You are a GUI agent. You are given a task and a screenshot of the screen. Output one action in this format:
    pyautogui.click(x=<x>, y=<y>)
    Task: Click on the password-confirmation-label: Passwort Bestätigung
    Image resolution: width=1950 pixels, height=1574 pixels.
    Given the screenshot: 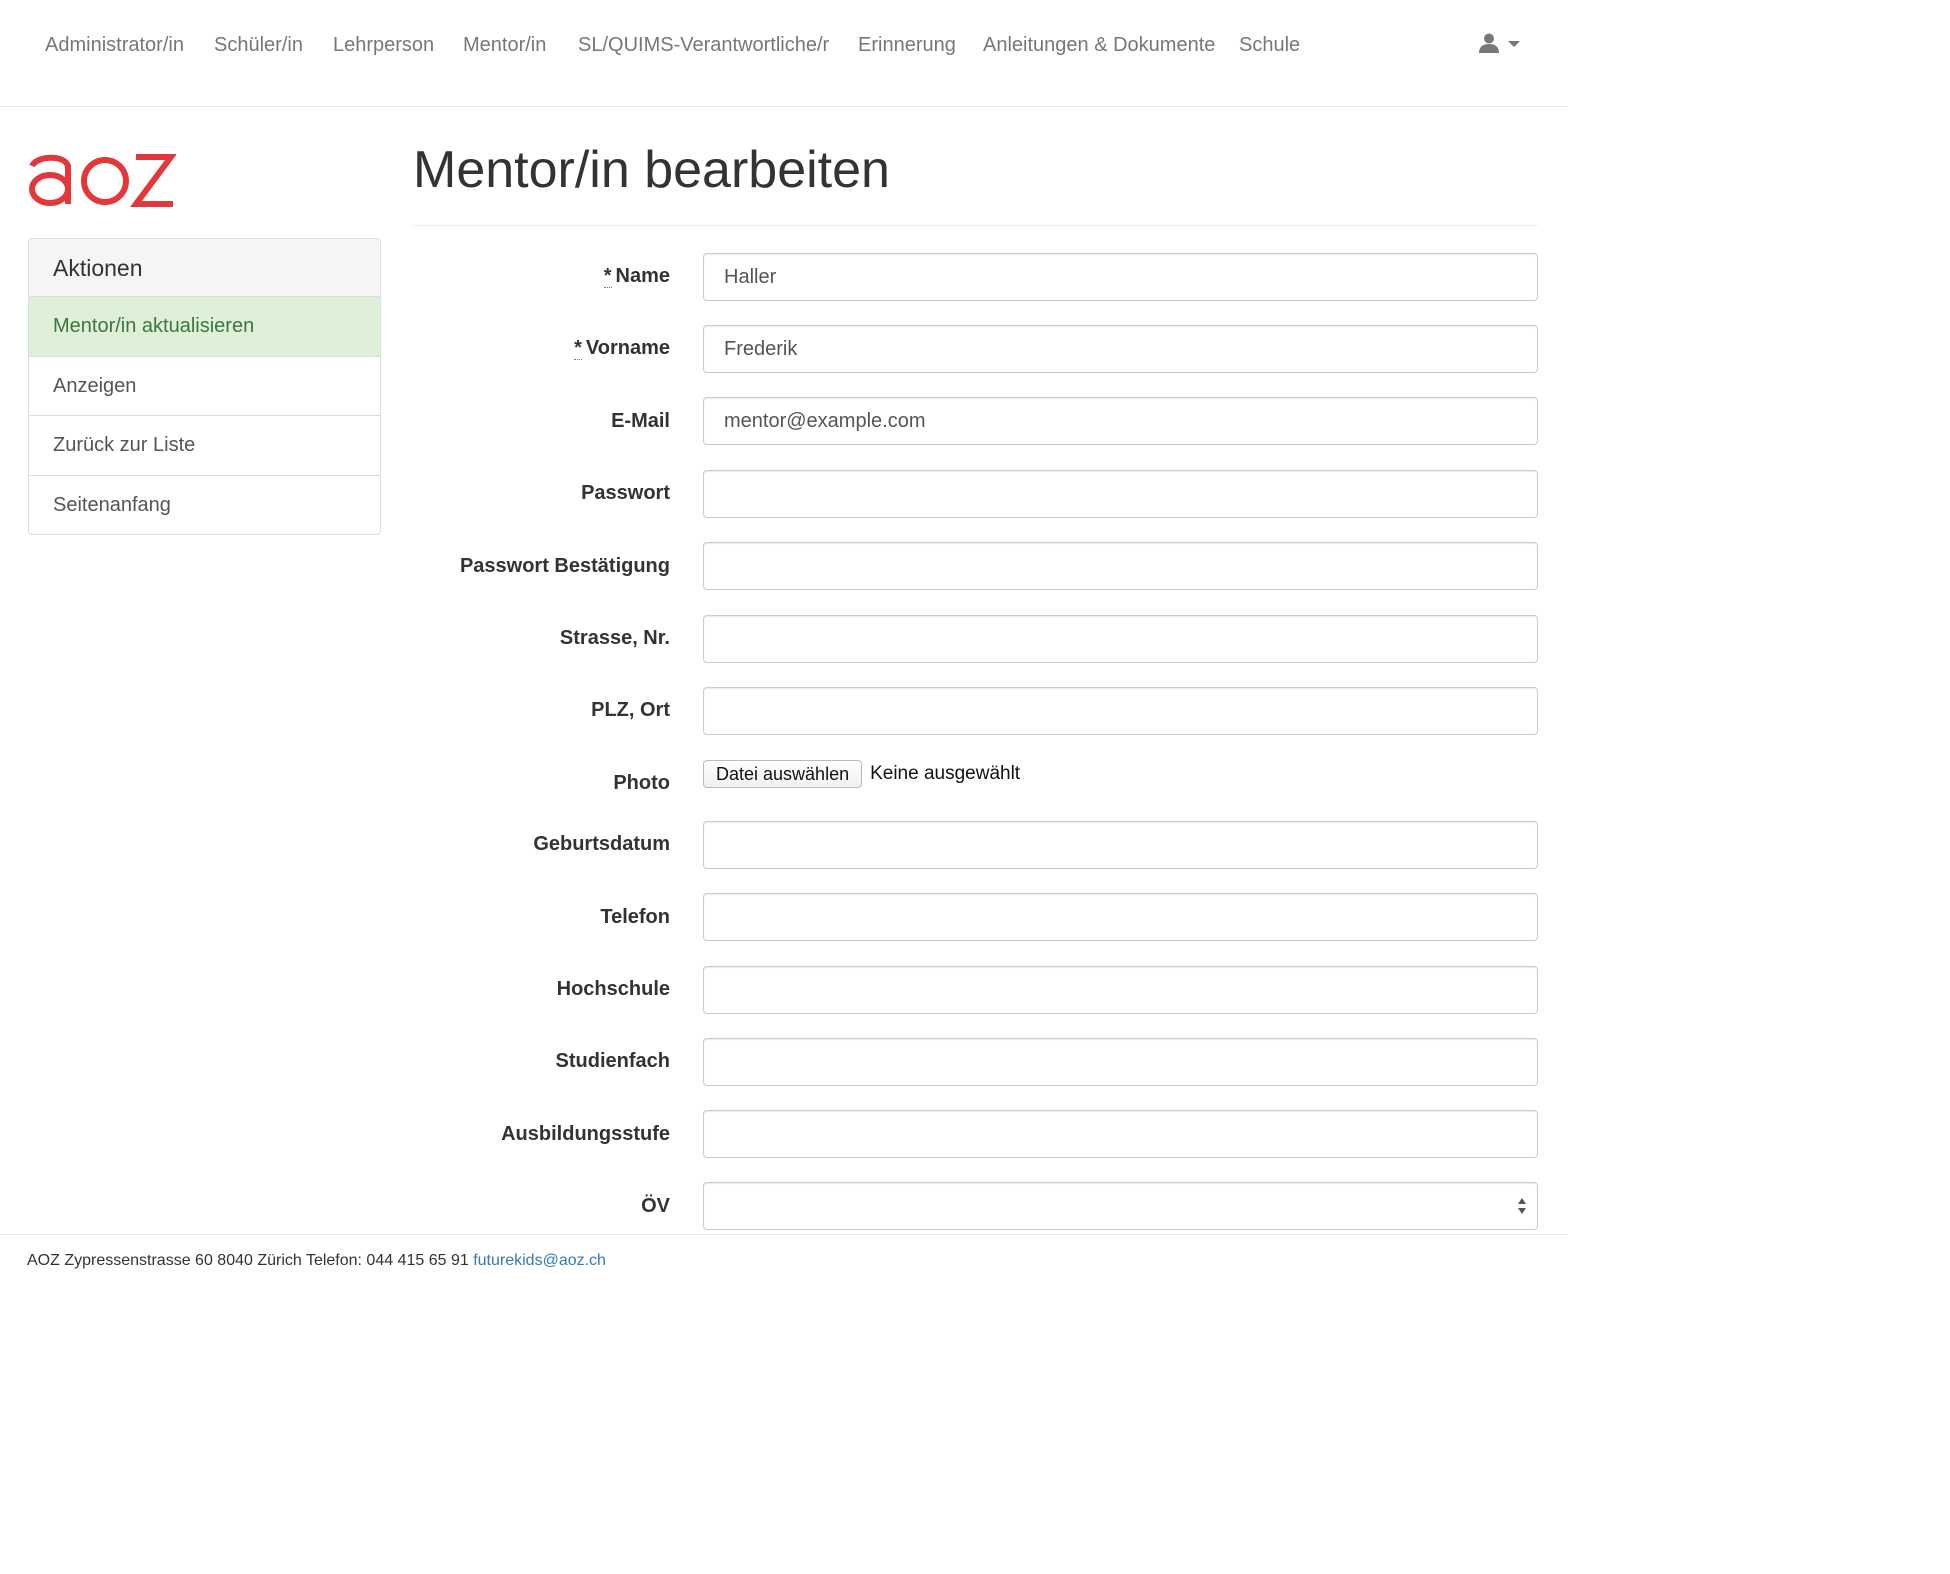 What is the action you would take?
    pyautogui.click(x=564, y=566)
    